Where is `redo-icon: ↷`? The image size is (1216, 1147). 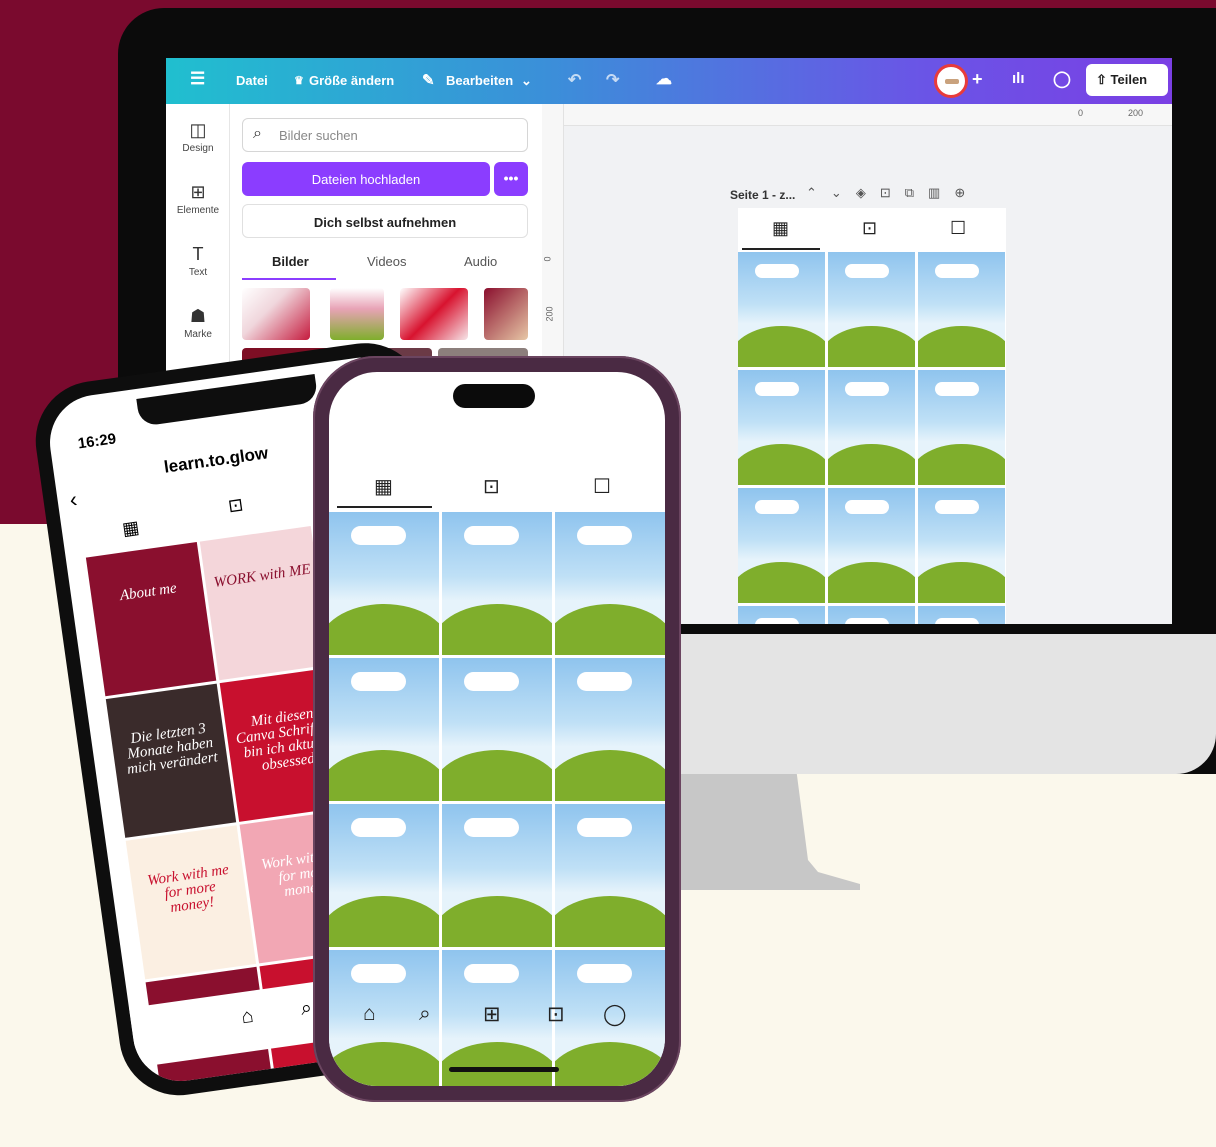 redo-icon: ↷ is located at coordinates (612, 80).